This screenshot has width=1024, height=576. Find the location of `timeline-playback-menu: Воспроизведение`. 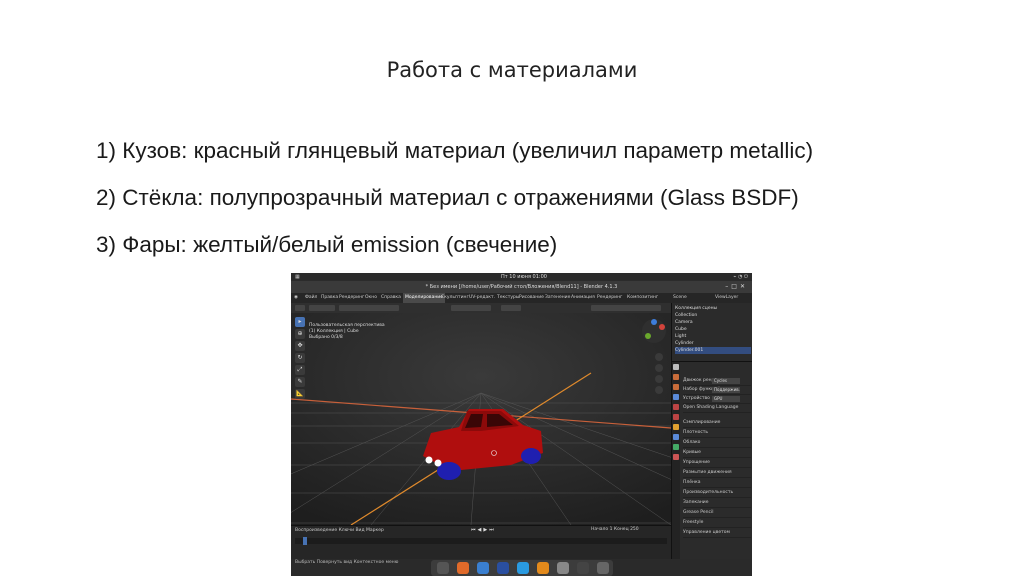

timeline-playback-menu: Воспроизведение is located at coordinates (316, 530).